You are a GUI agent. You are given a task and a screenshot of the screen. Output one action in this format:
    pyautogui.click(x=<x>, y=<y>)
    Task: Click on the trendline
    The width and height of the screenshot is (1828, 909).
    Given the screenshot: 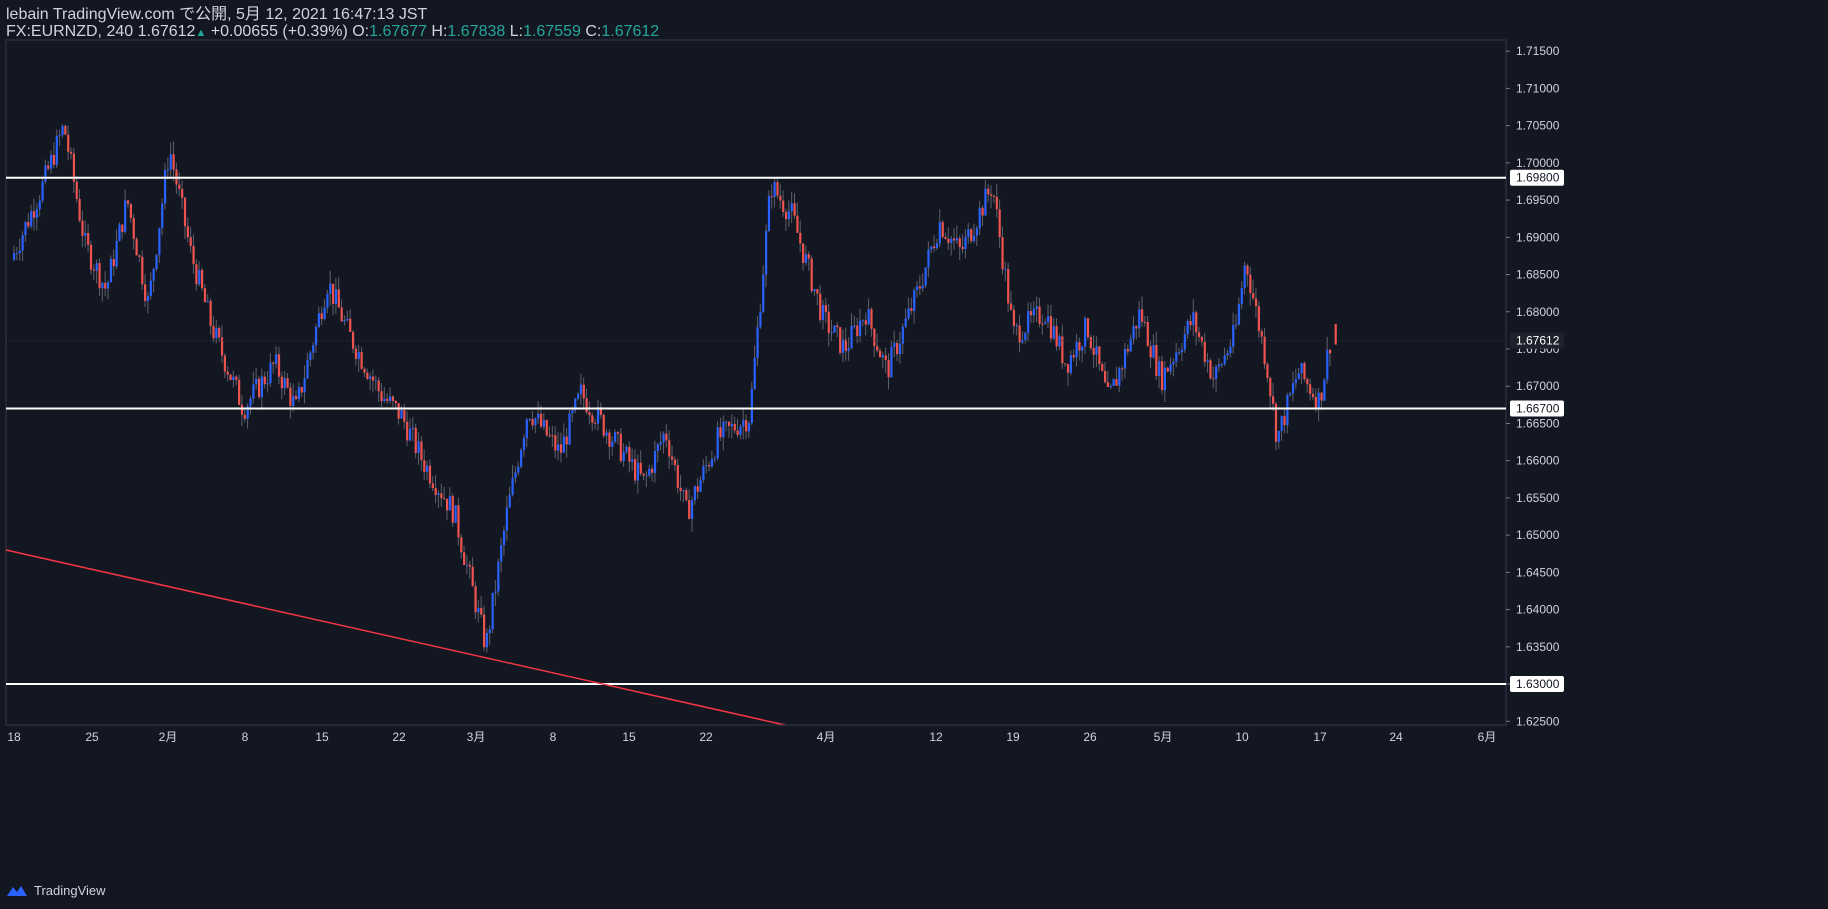 What is the action you would take?
    pyautogui.click(x=395, y=637)
    